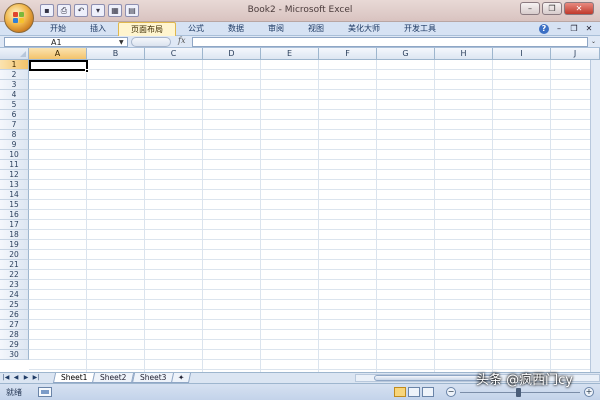 This screenshot has width=600, height=400. Describe the element at coordinates (14, 155) in the screenshot. I see `row-header-10: 10` at that location.